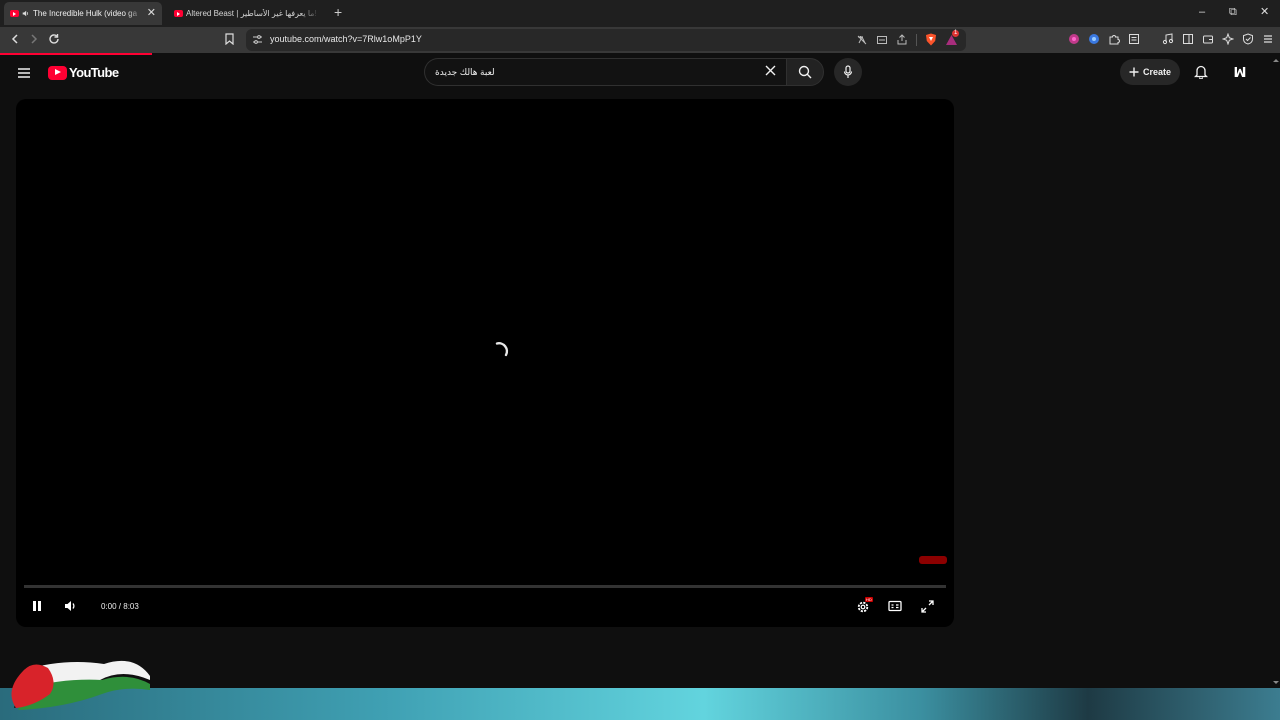 This screenshot has height=720, width=1280. Describe the element at coordinates (1276, 371) in the screenshot. I see `page-scrollbar` at that location.